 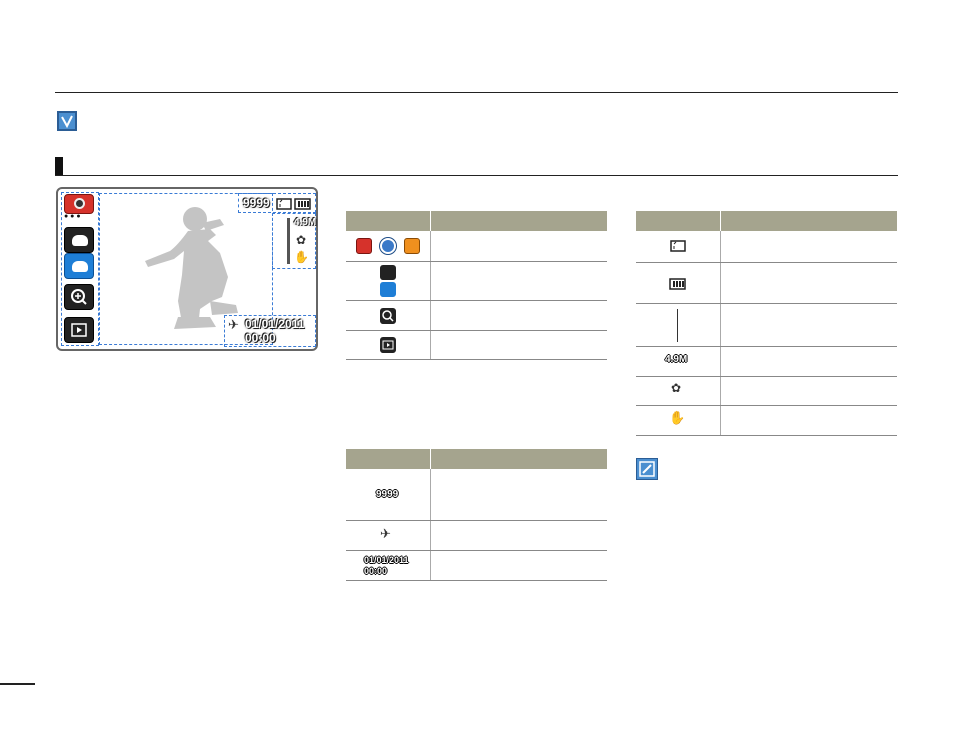 What do you see at coordinates (388, 345) in the screenshot?
I see `playback-icon` at bounding box center [388, 345].